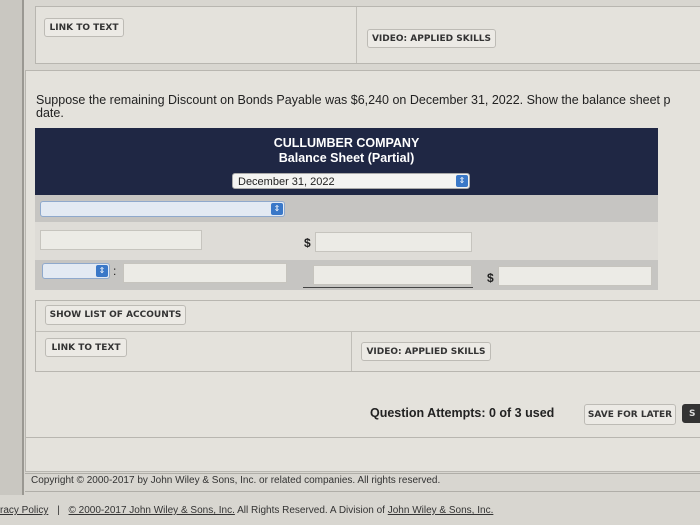 This screenshot has height=525, width=700. Describe the element at coordinates (393, 242) in the screenshot. I see `amount-input` at that location.